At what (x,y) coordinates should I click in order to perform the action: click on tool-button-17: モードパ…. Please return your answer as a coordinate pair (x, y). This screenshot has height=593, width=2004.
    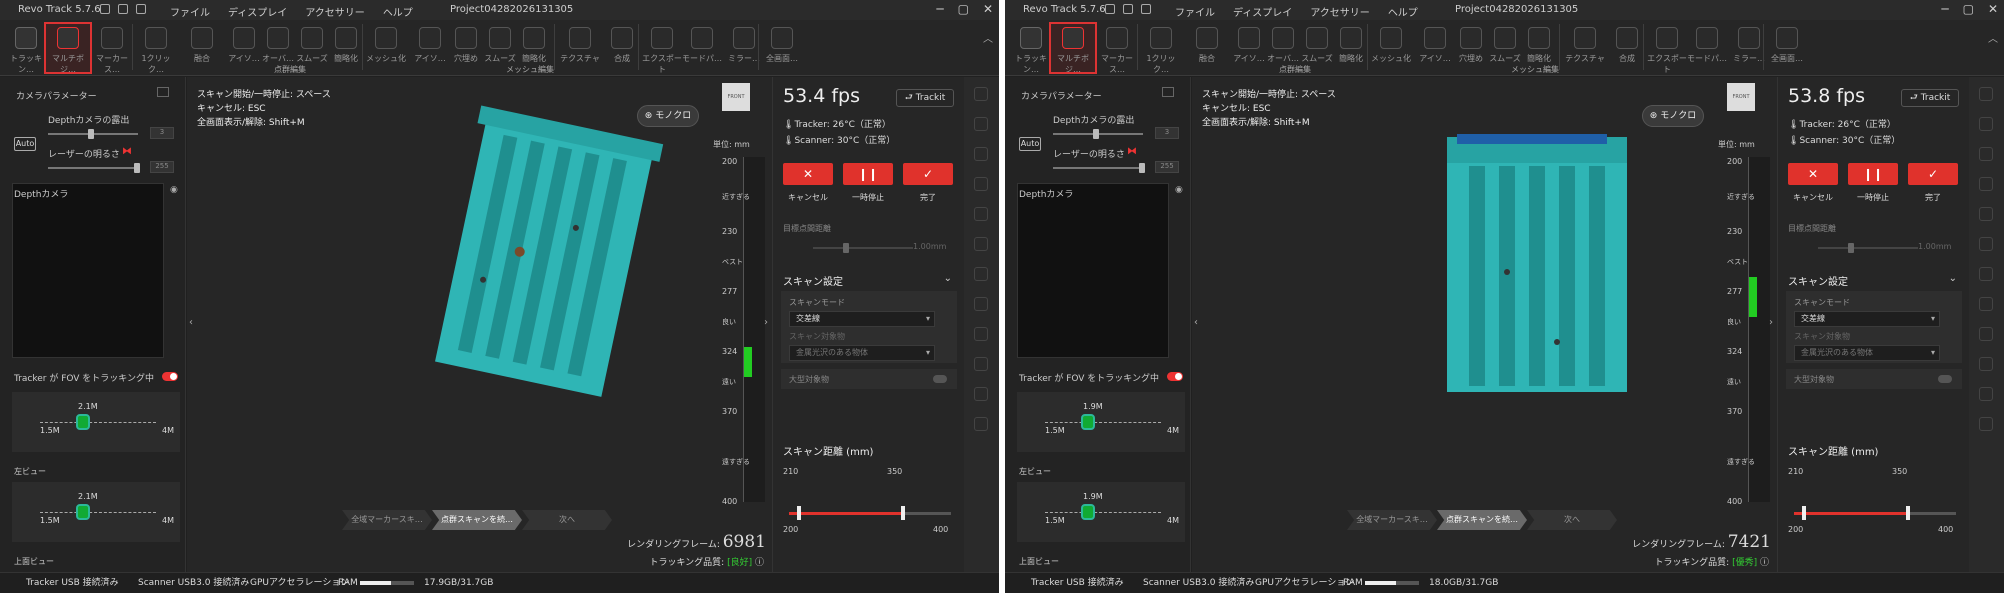
    Looking at the image, I should click on (1707, 48).